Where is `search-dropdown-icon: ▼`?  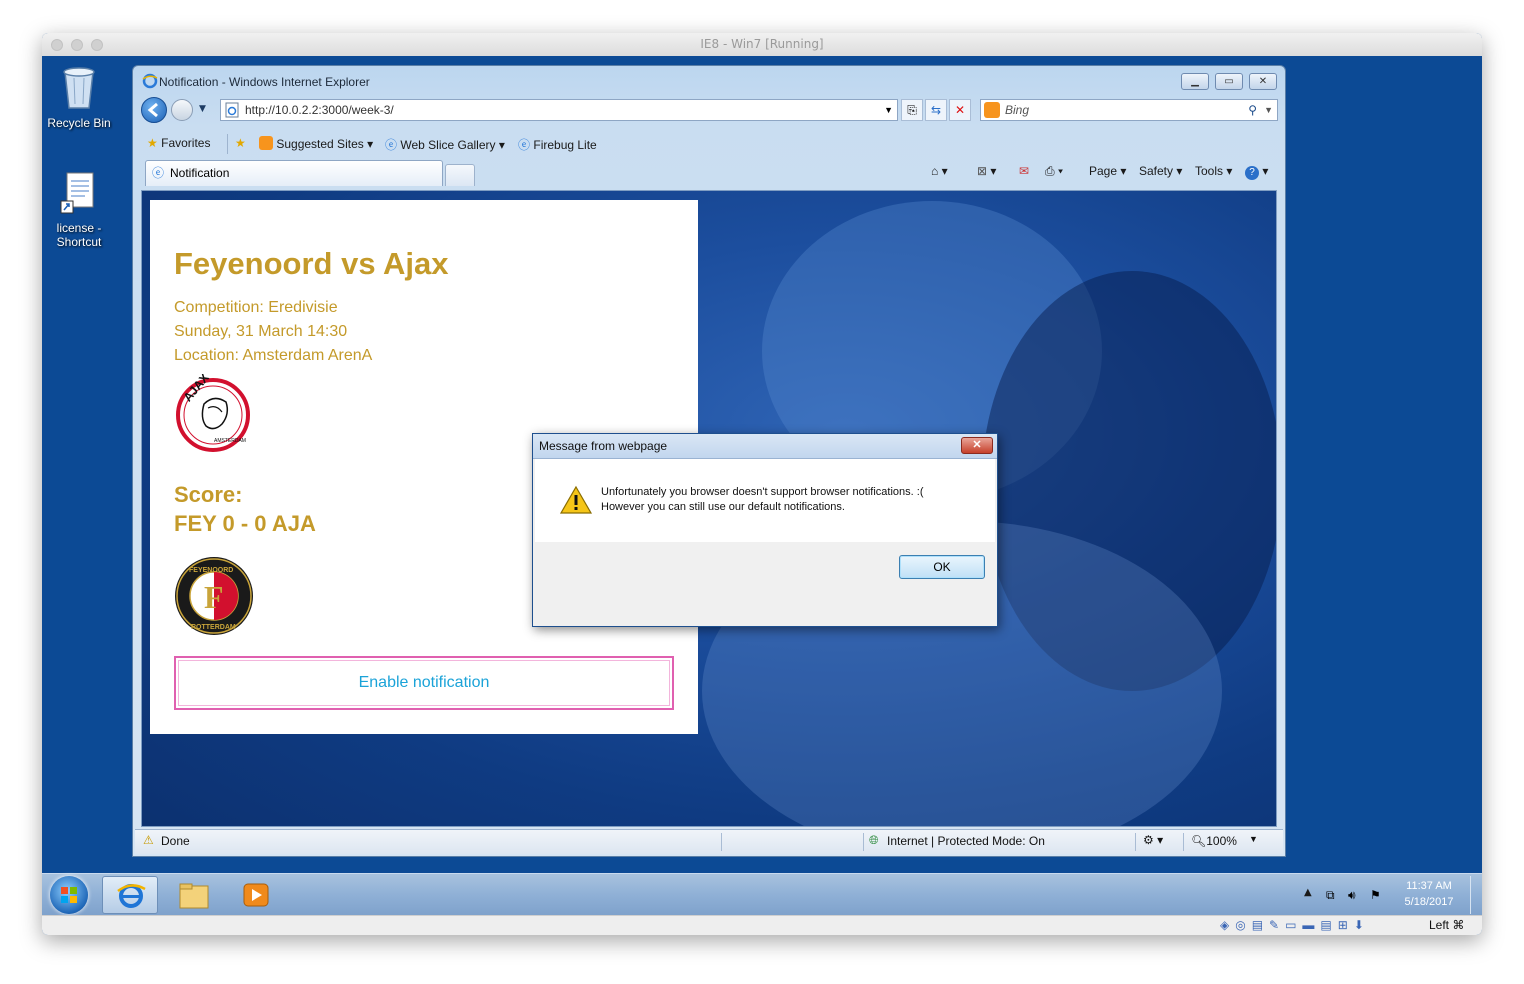
search-dropdown-icon: ▼ is located at coordinates (1268, 110).